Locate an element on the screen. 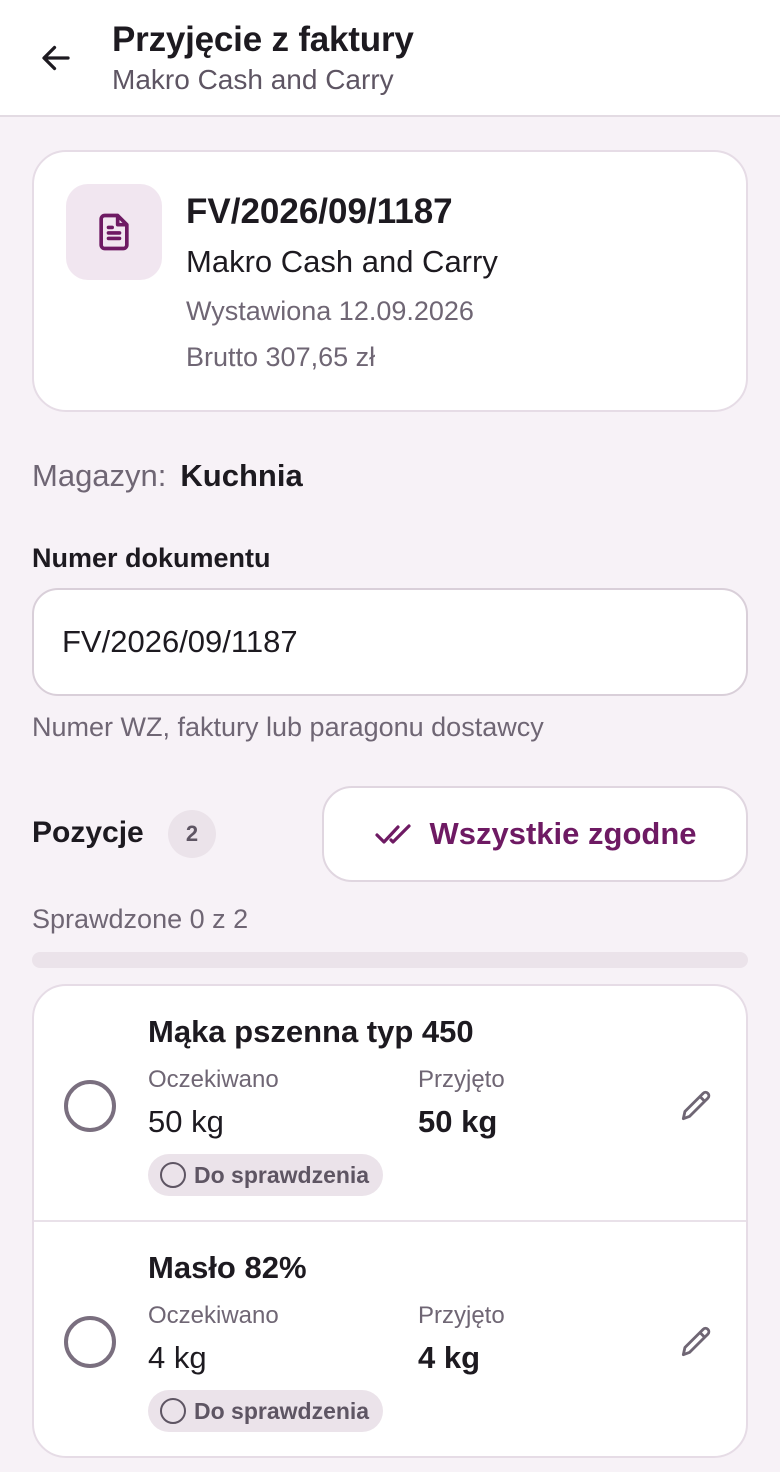  arrow-left-icon is located at coordinates (56, 58).